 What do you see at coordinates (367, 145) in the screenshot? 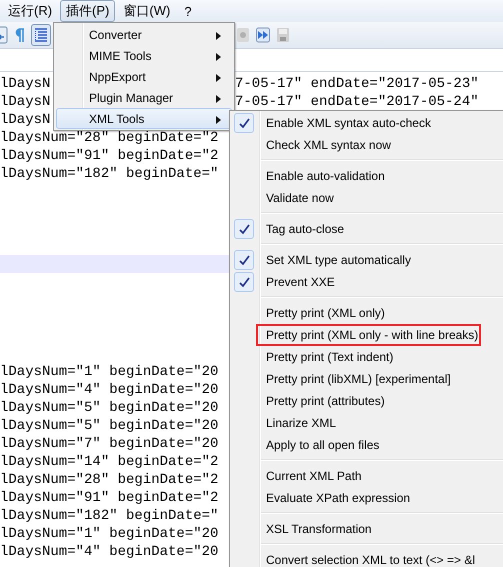
I see `menu-item: Check XML syntax now` at bounding box center [367, 145].